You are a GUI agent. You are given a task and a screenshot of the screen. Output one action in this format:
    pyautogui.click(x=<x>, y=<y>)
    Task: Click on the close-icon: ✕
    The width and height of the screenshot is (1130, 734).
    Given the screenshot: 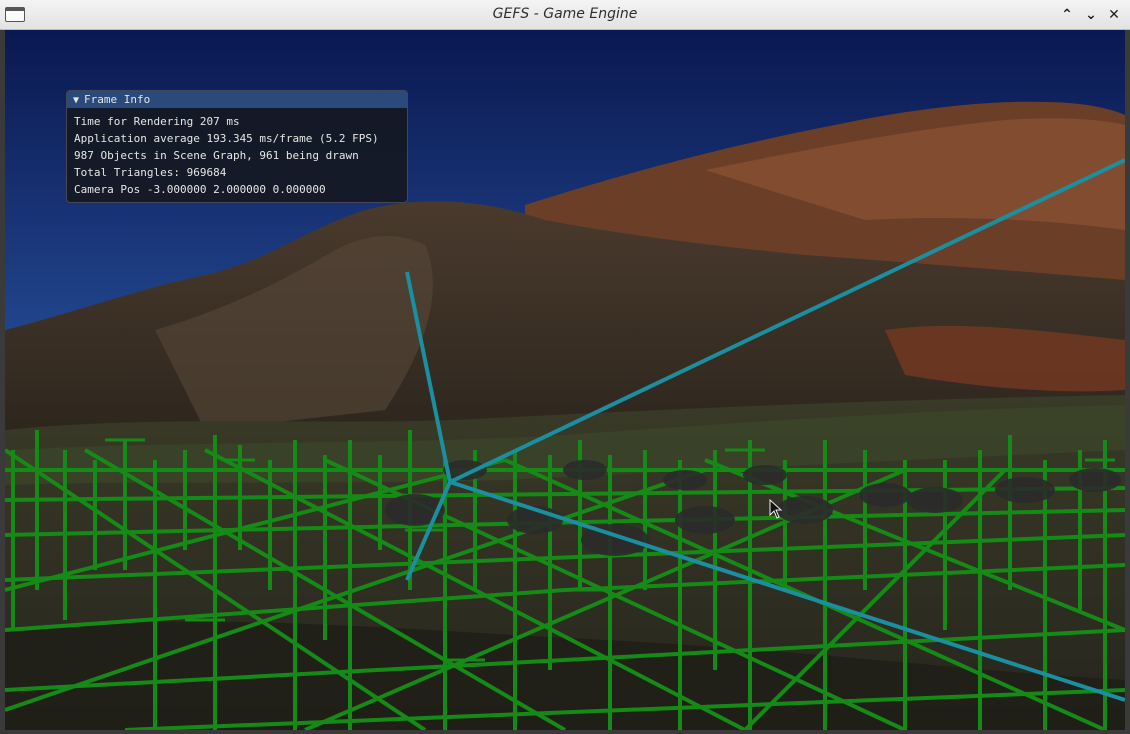 What is the action you would take?
    pyautogui.click(x=1114, y=15)
    